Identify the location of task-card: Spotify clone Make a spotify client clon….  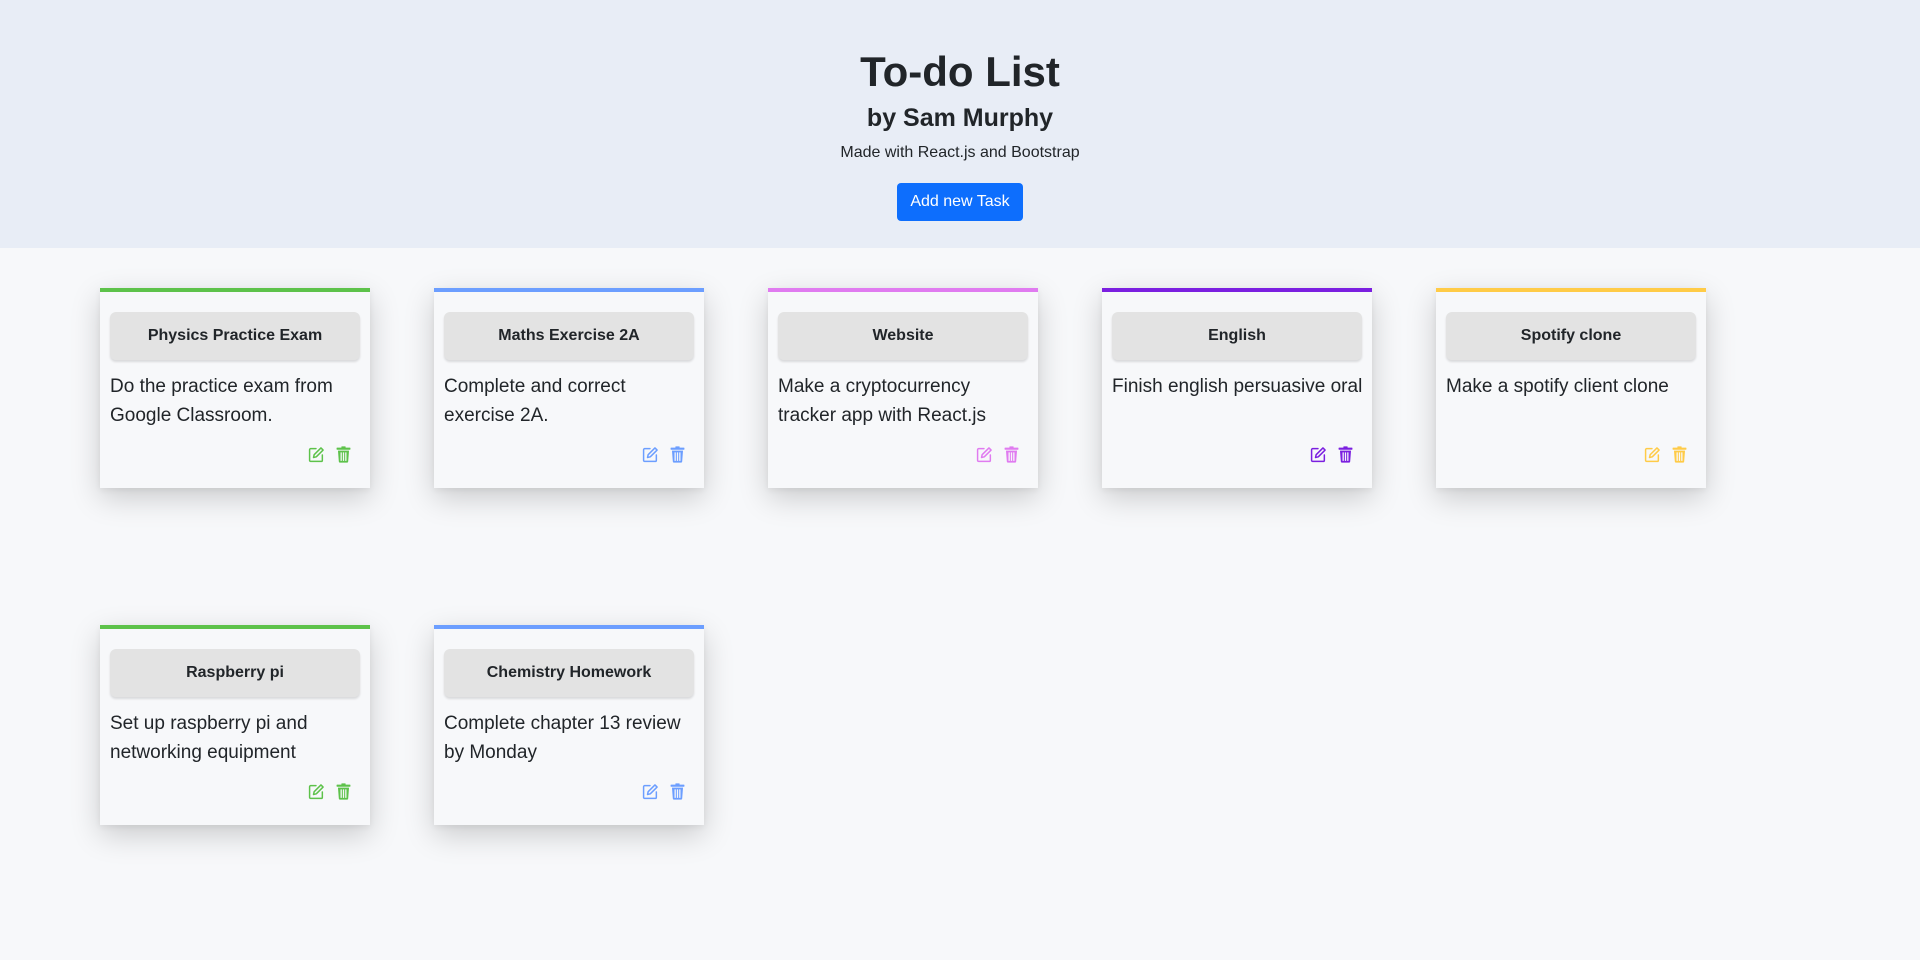
(1571, 388).